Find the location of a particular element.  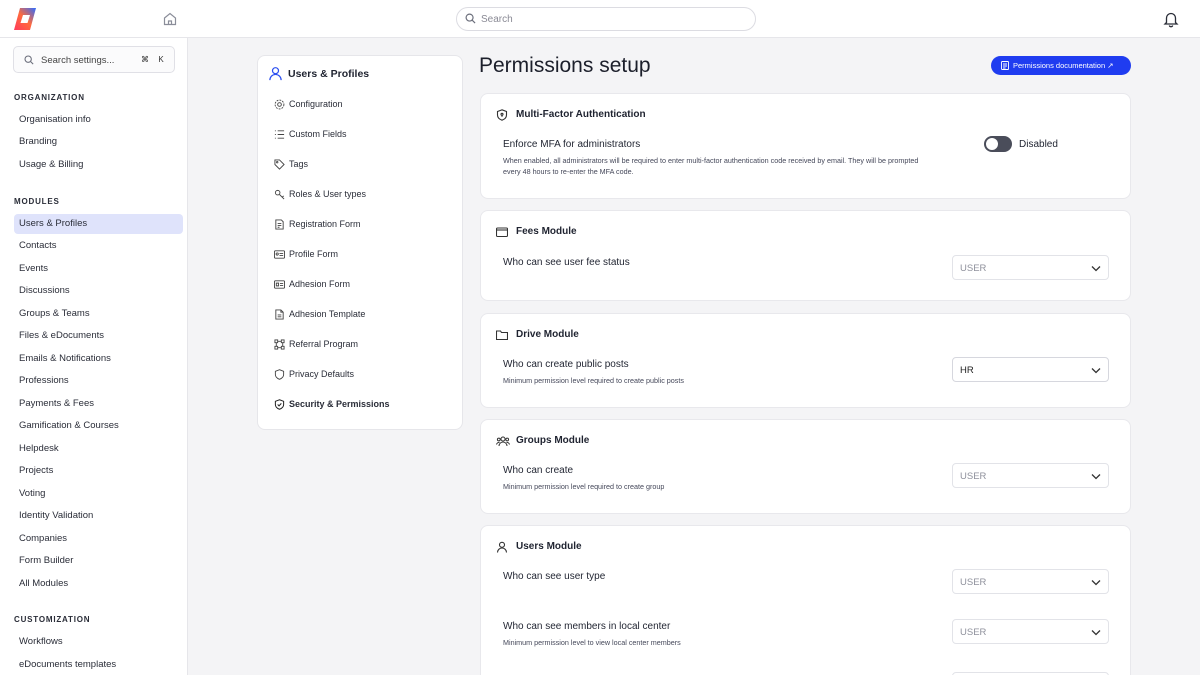

submenu-item-privacy-defaults: Privacy Defaults is located at coordinates (364, 375).